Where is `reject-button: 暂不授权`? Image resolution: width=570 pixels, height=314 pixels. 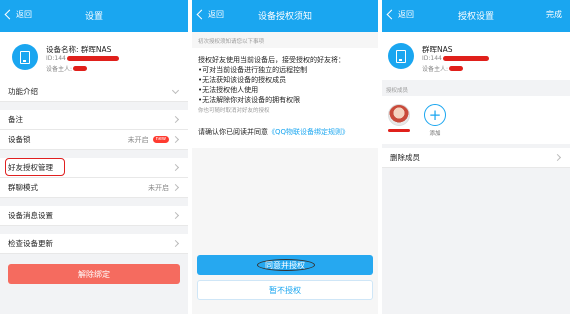 reject-button: 暂不授权 is located at coordinates (285, 290).